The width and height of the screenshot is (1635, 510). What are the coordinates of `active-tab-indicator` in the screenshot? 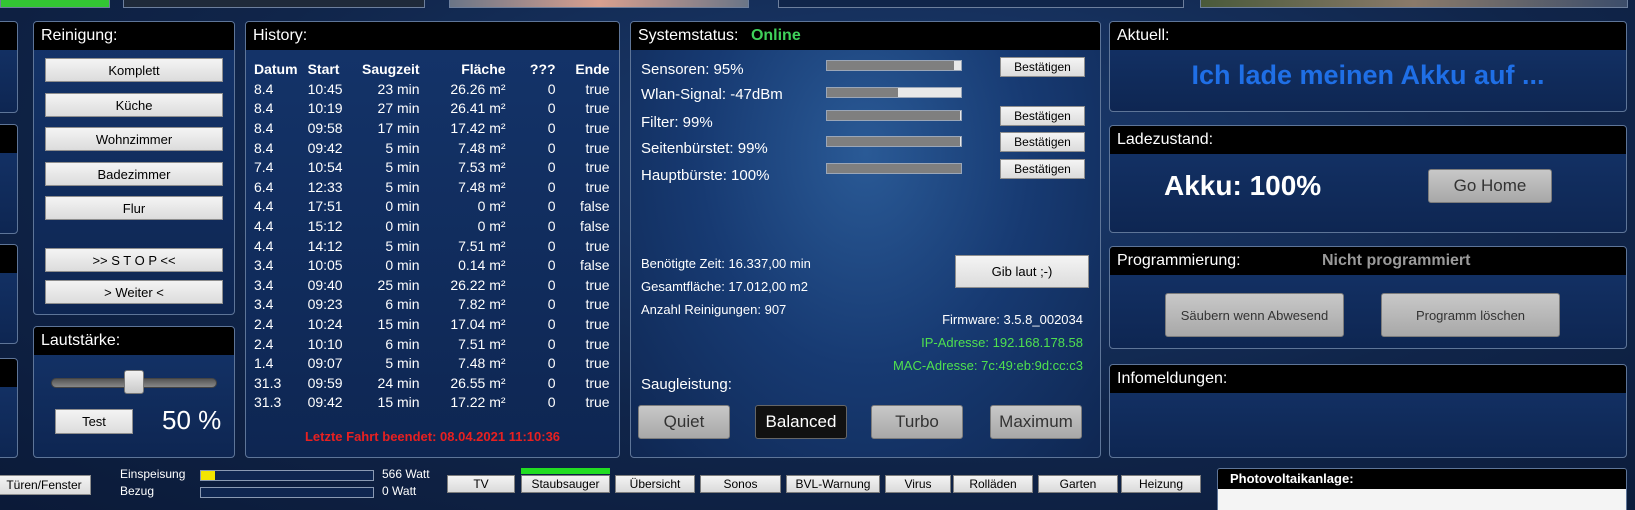 It's located at (565, 471).